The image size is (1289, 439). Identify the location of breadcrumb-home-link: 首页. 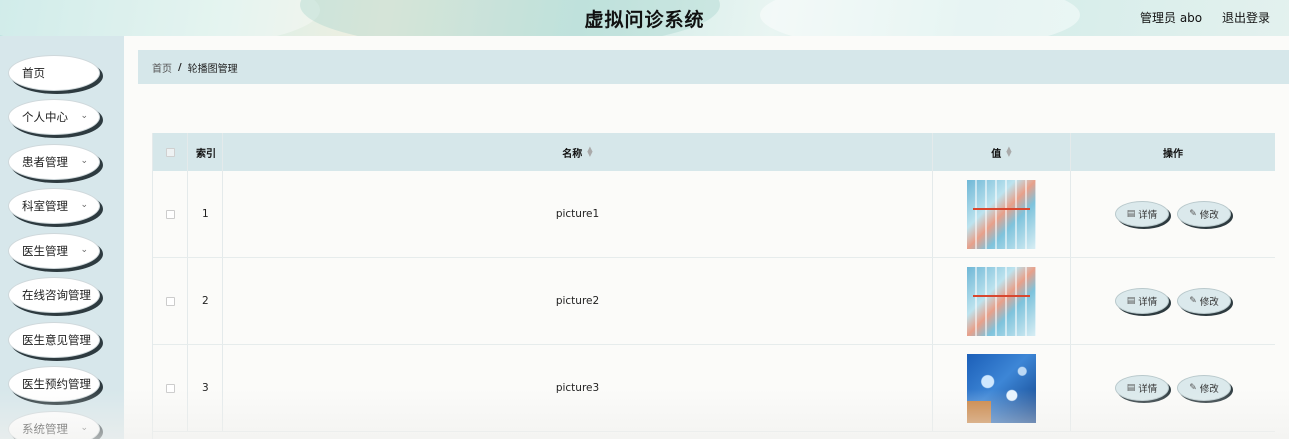
(162, 67).